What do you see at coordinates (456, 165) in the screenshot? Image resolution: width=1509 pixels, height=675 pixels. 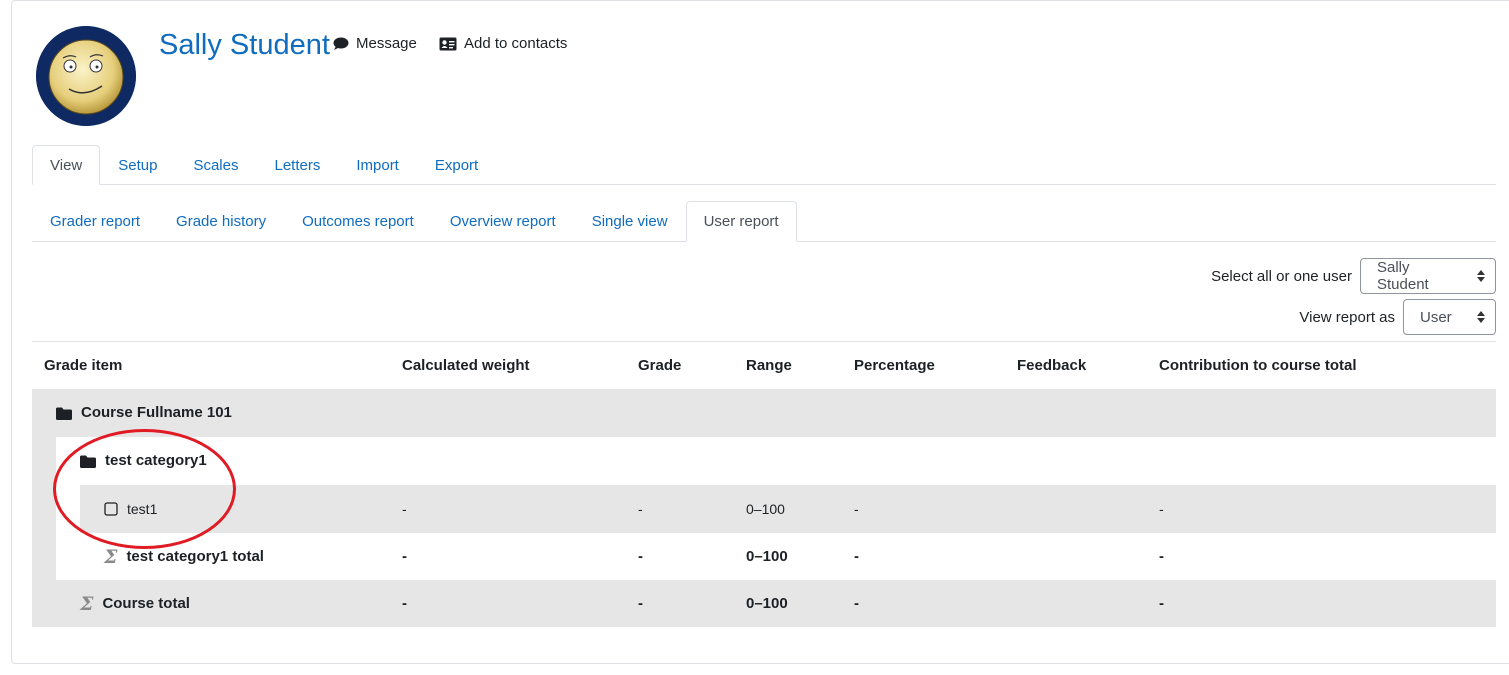 I see `tab-export: Export` at bounding box center [456, 165].